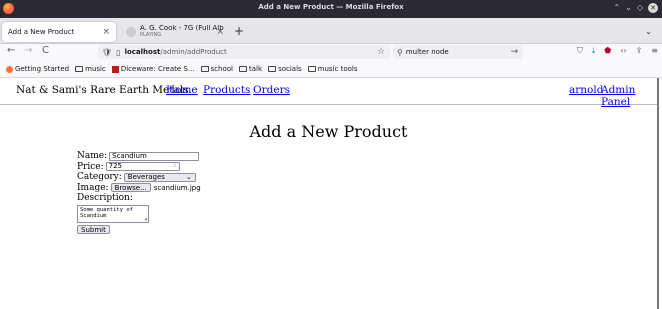 The height and width of the screenshot is (309, 662). What do you see at coordinates (654, 51) in the screenshot?
I see `menu-icon: ≡` at bounding box center [654, 51].